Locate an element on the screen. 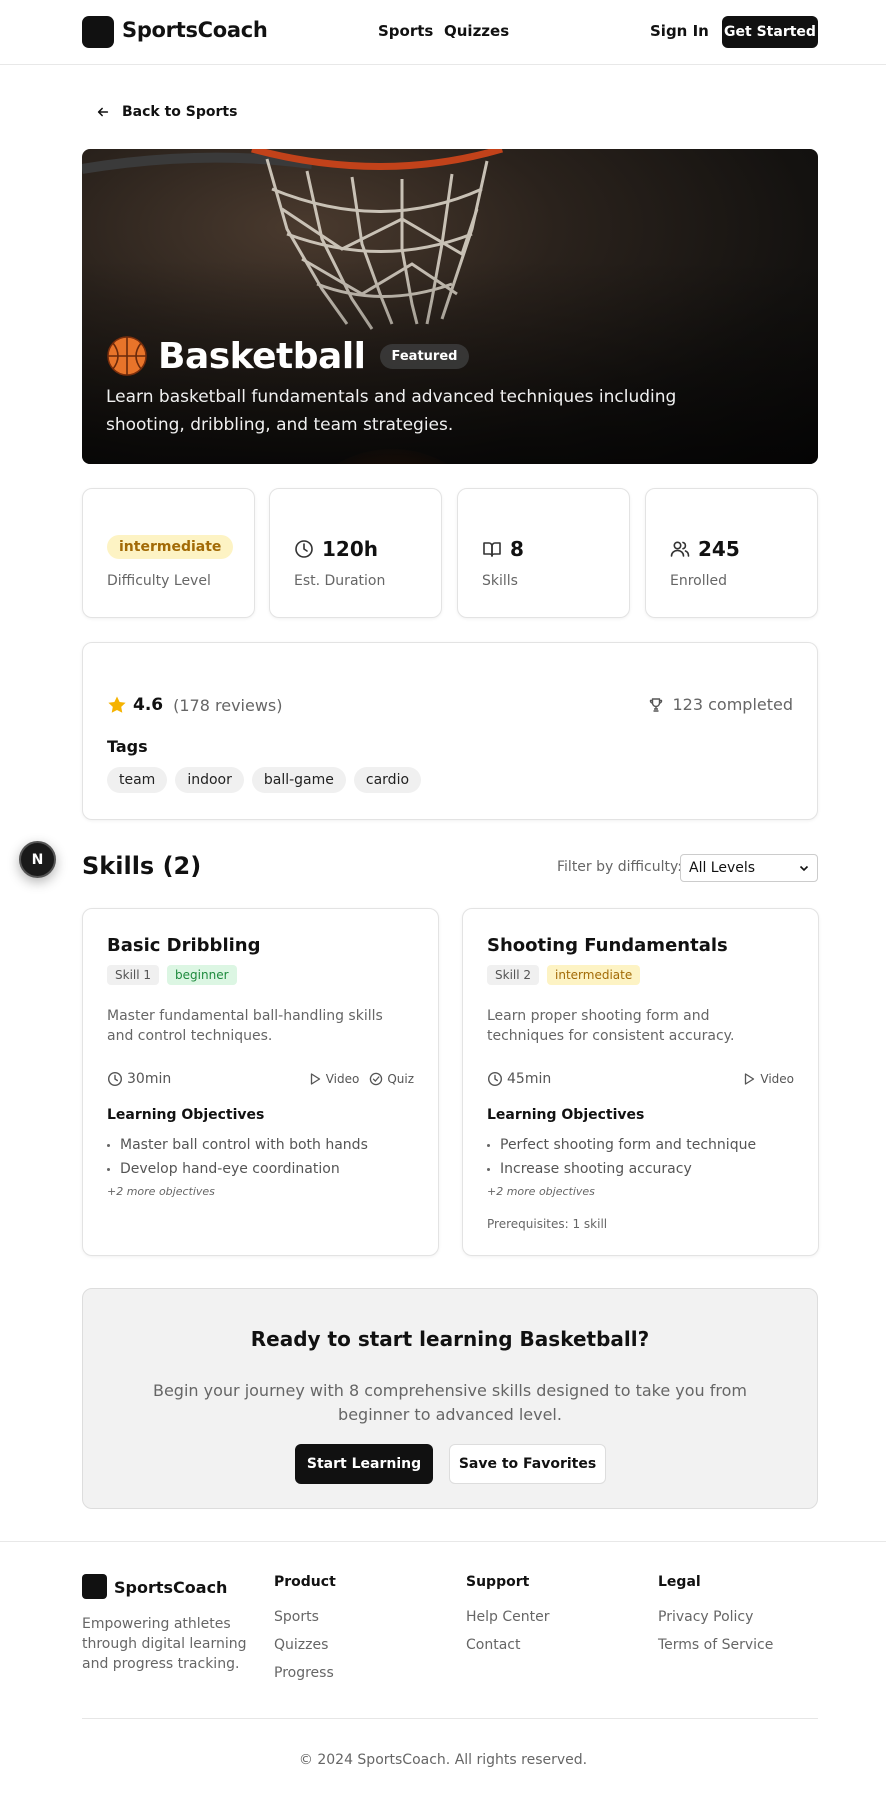 The height and width of the screenshot is (1804, 886). stat-value-skills: 8 is located at coordinates (517, 549).